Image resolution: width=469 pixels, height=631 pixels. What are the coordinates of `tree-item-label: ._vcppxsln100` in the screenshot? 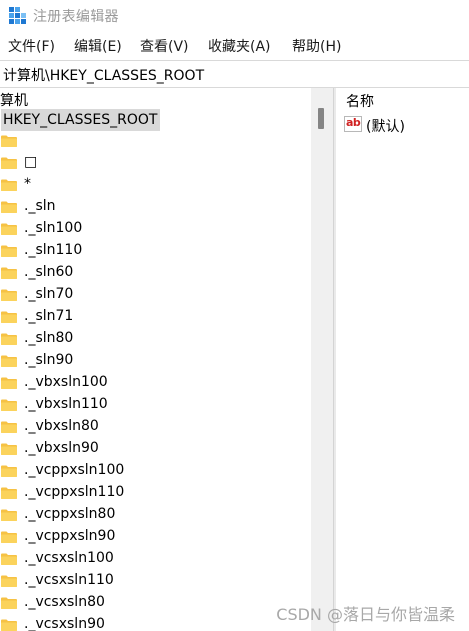 It's located at (74, 470).